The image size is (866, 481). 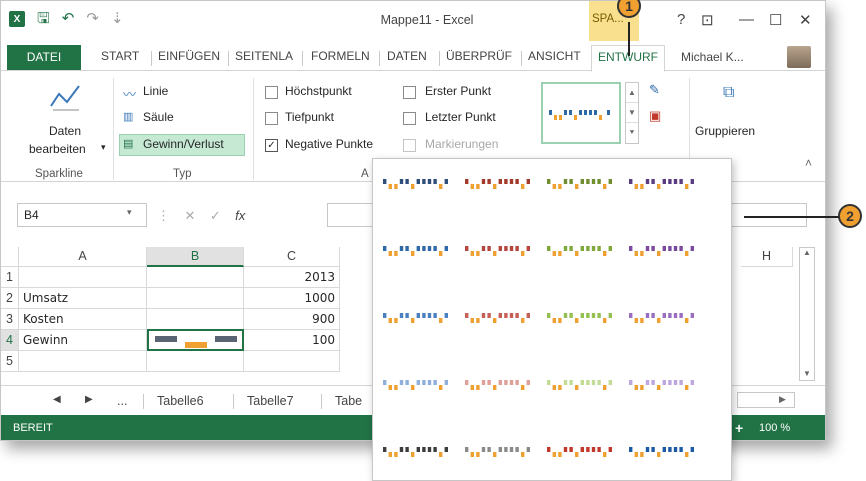 What do you see at coordinates (103, 147) in the screenshot?
I see `chevron-down-icon: ▾` at bounding box center [103, 147].